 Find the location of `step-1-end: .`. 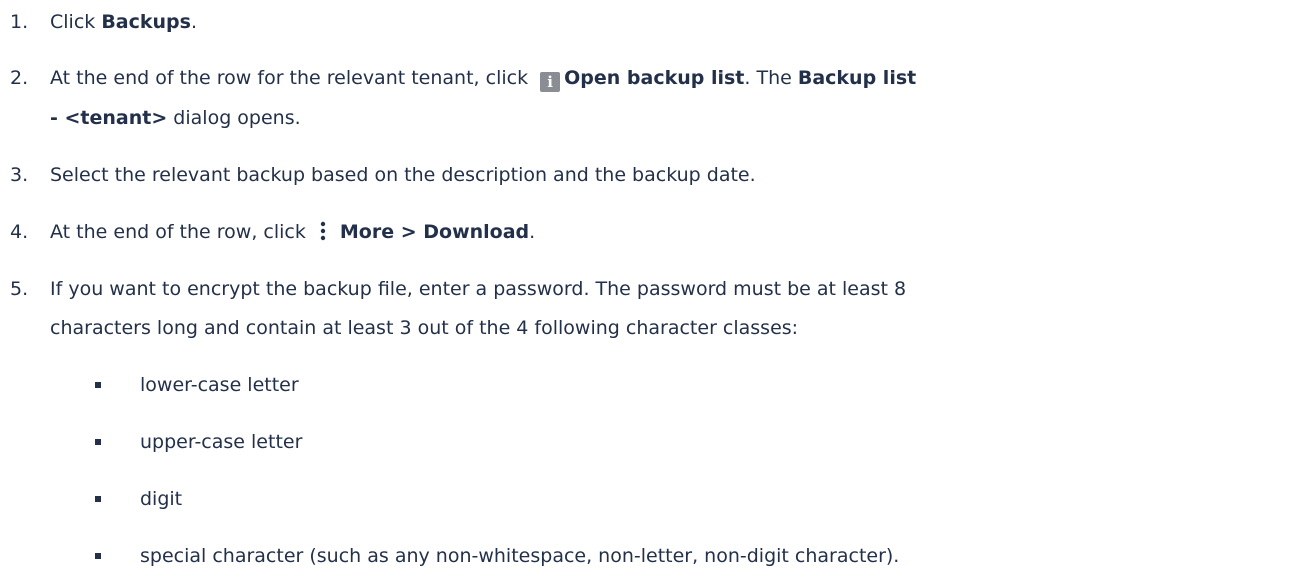

step-1-end: . is located at coordinates (194, 22).